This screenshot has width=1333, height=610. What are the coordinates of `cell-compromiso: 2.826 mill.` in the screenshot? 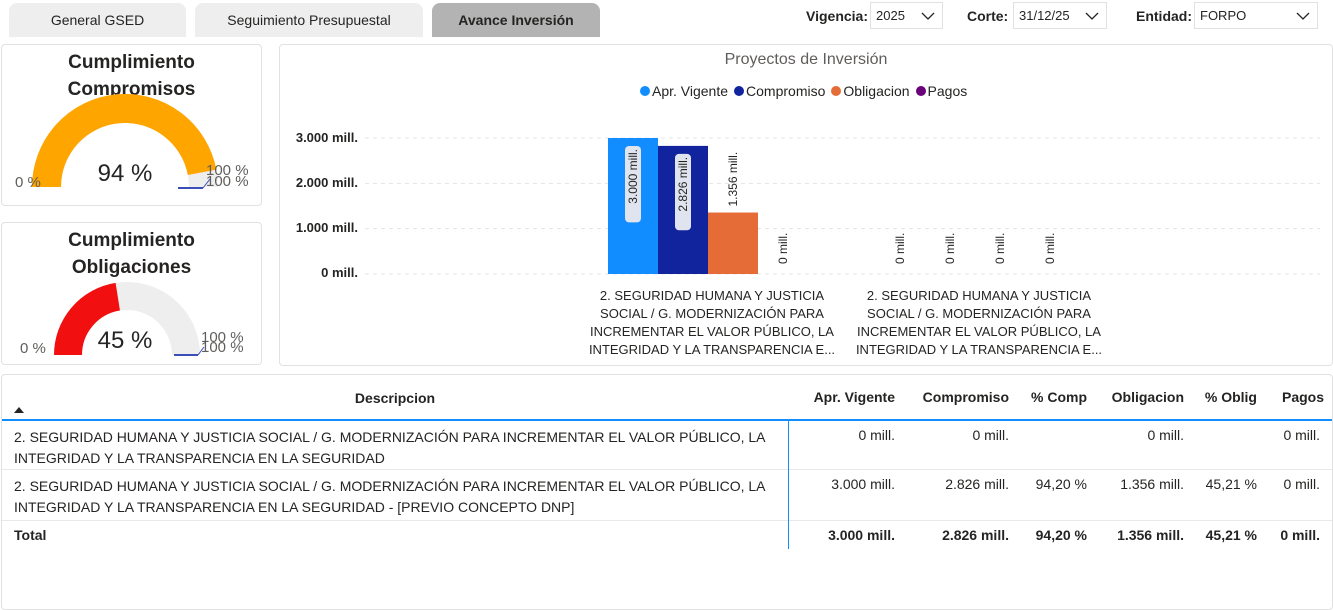 It's located at (977, 484).